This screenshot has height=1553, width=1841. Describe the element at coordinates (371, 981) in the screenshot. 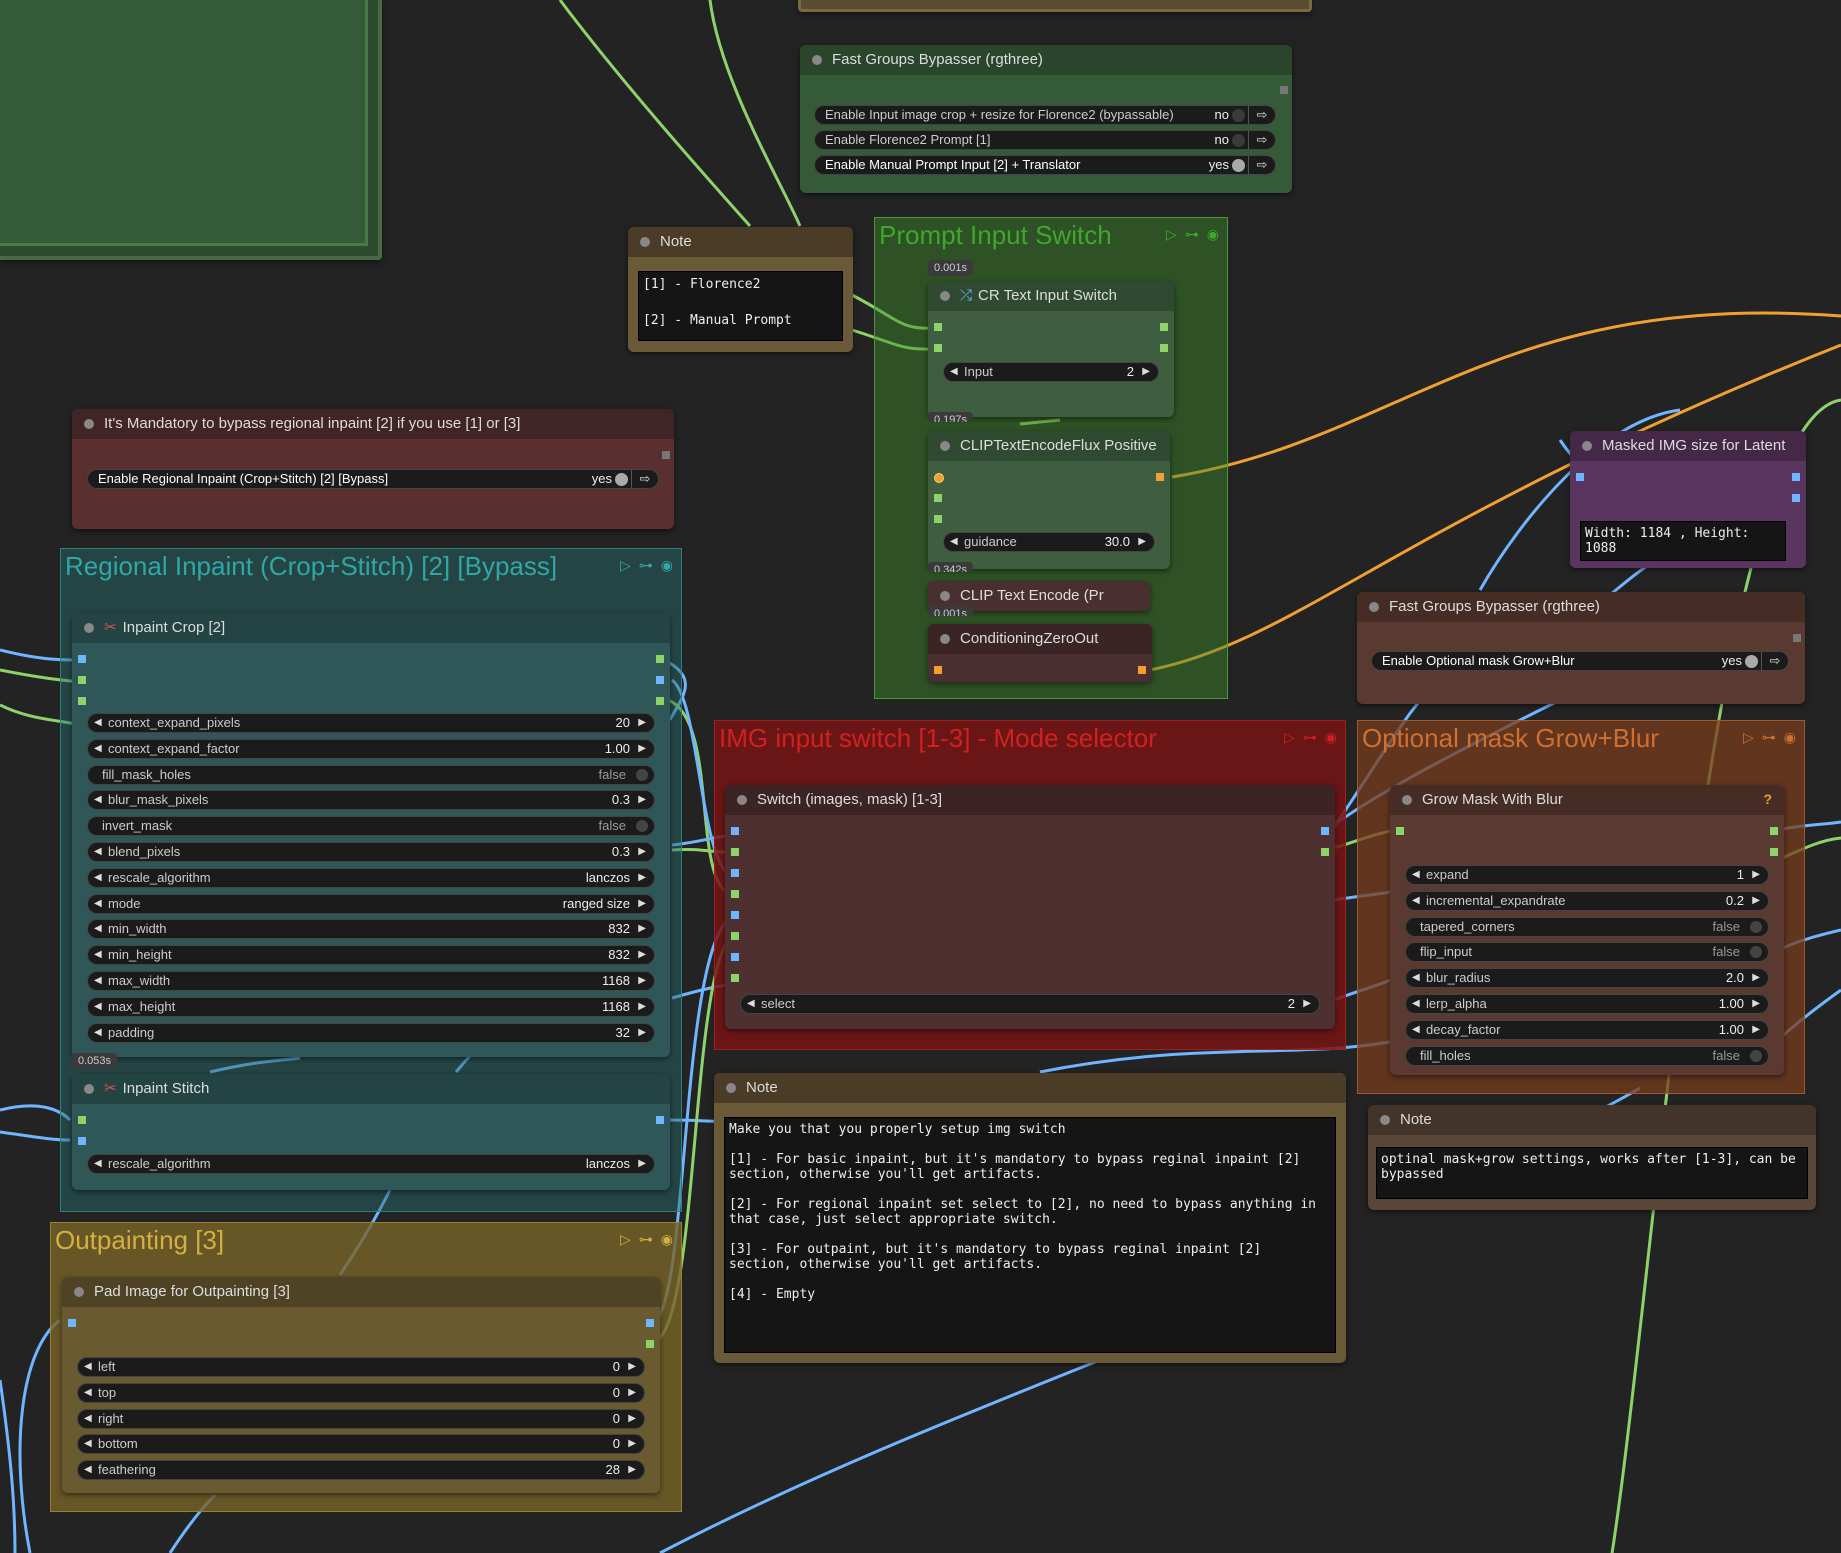

I see `widget-max-width: ◀ max_width 1168 ▶` at that location.